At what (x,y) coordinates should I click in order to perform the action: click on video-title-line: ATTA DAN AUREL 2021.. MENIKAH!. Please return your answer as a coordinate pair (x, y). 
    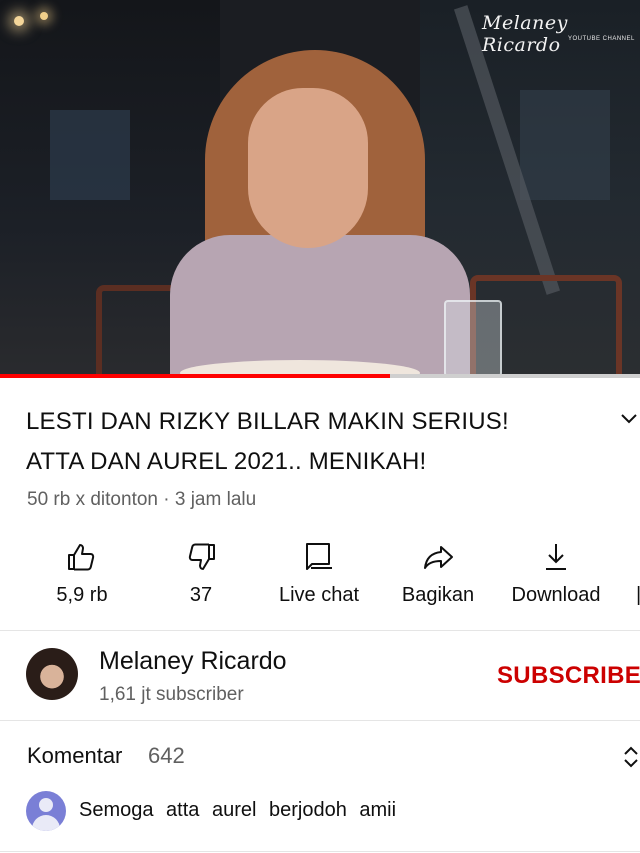
    Looking at the image, I should click on (226, 461).